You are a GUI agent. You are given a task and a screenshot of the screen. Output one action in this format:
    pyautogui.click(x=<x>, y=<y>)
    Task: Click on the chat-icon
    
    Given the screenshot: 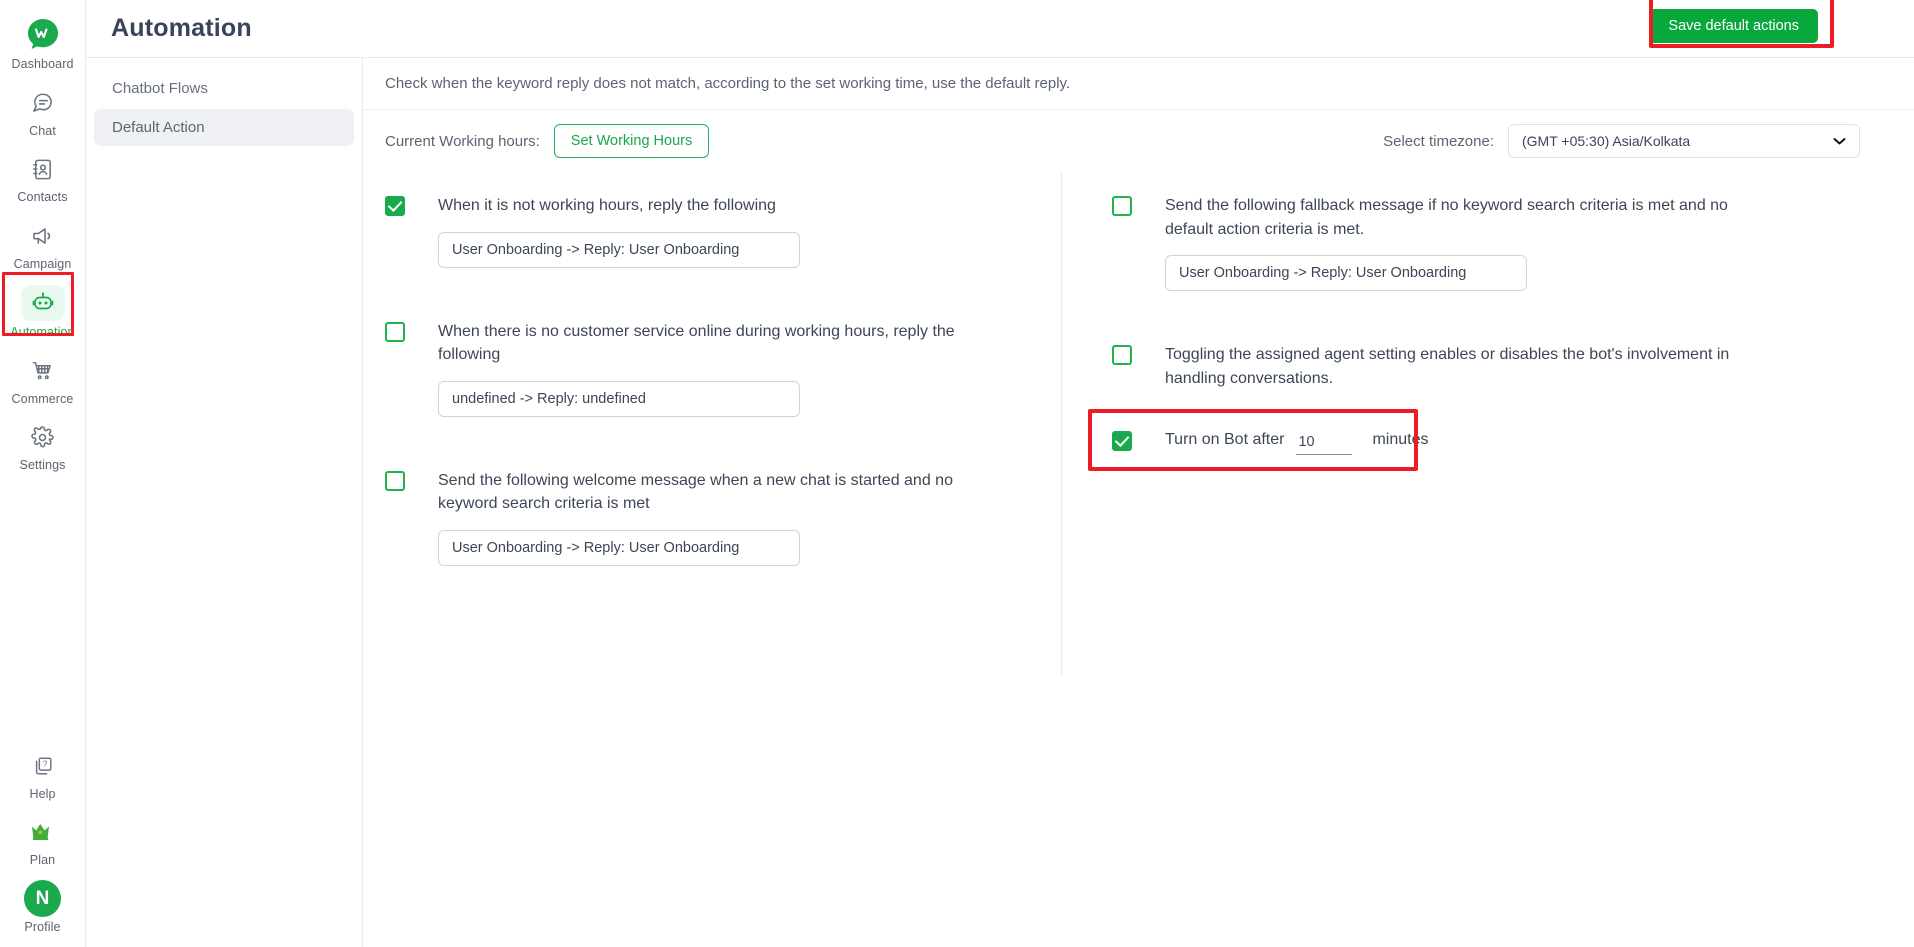 What is the action you would take?
    pyautogui.click(x=43, y=103)
    